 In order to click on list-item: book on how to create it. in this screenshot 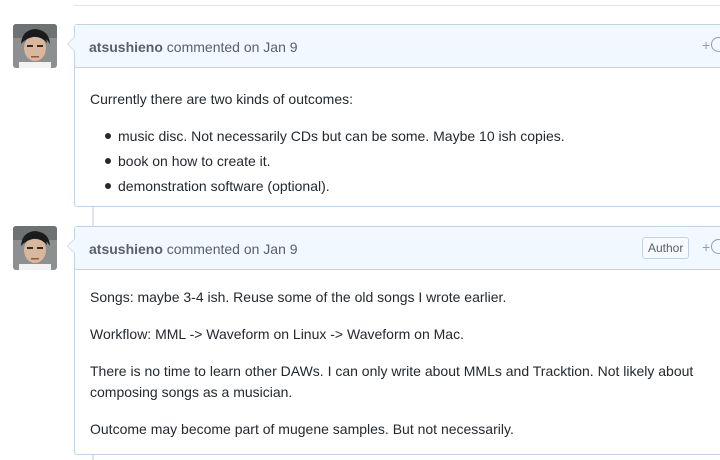, I will do `click(412, 161)`.